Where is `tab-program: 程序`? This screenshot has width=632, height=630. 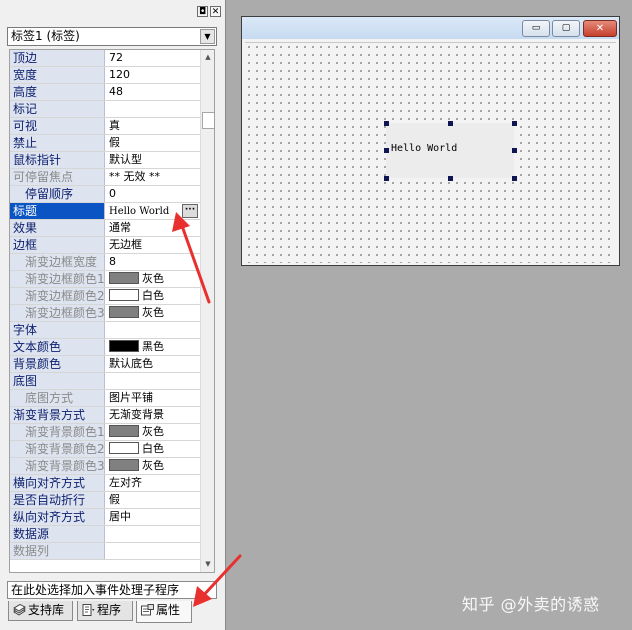 tab-program: 程序 is located at coordinates (105, 611).